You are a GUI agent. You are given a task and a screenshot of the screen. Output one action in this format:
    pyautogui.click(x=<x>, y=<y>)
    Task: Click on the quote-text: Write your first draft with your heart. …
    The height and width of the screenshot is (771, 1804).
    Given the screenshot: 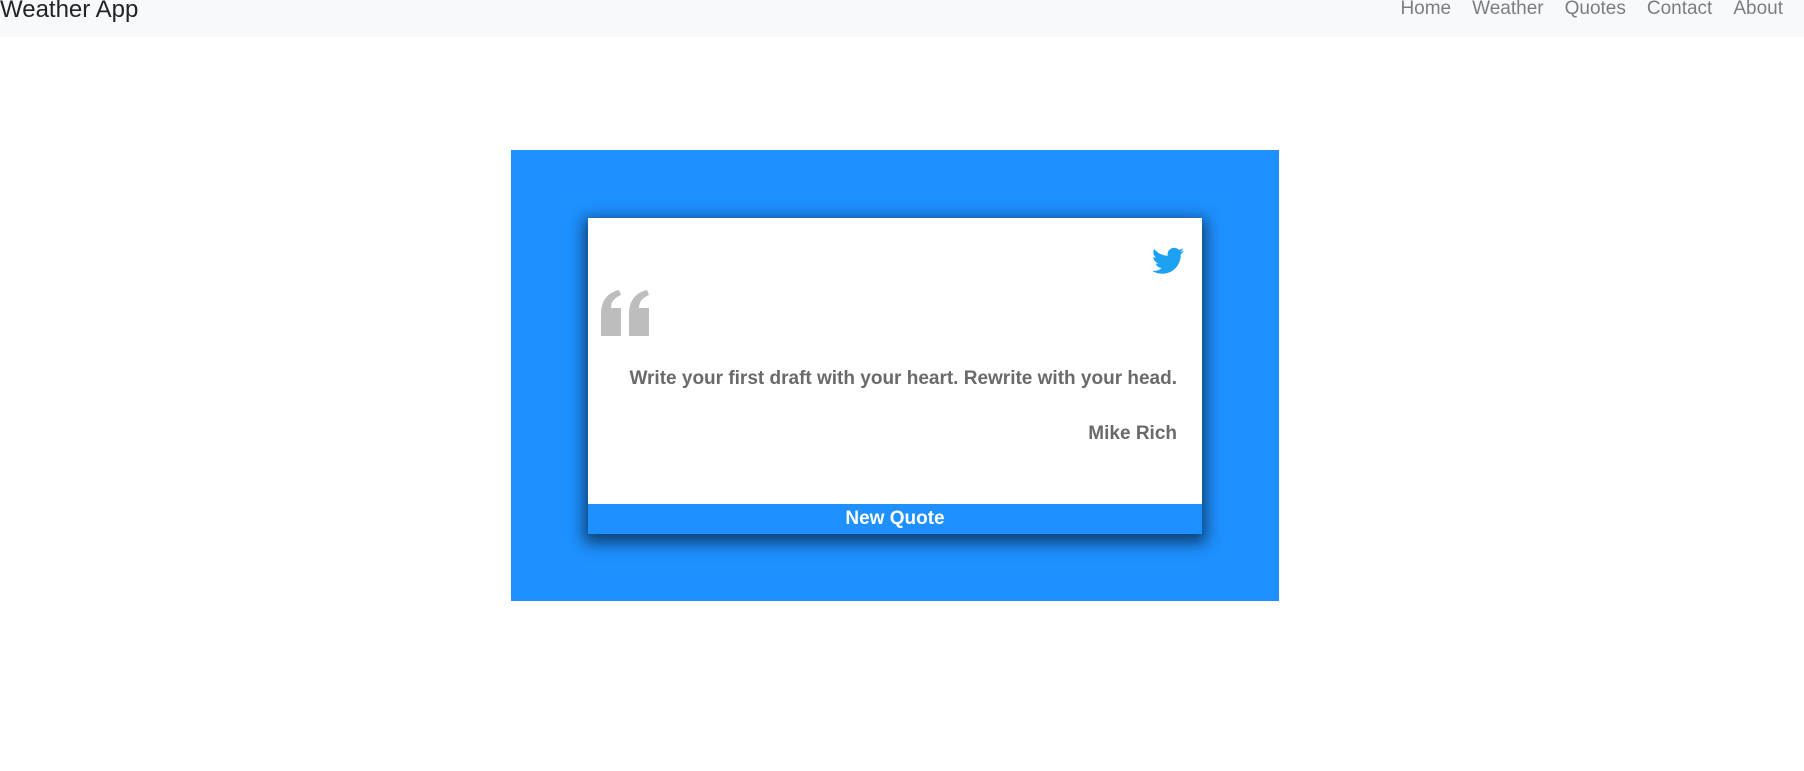 What is the action you would take?
    pyautogui.click(x=903, y=378)
    